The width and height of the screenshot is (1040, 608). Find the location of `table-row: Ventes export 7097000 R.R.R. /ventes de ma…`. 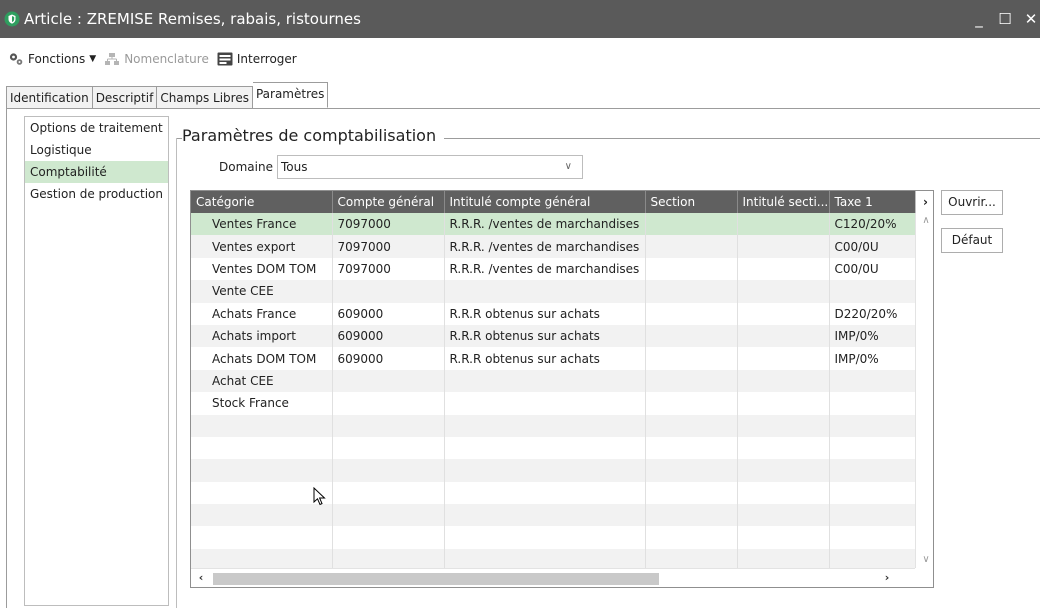

table-row: Ventes export 7097000 R.R.R. /ventes de ma… is located at coordinates (553, 246).